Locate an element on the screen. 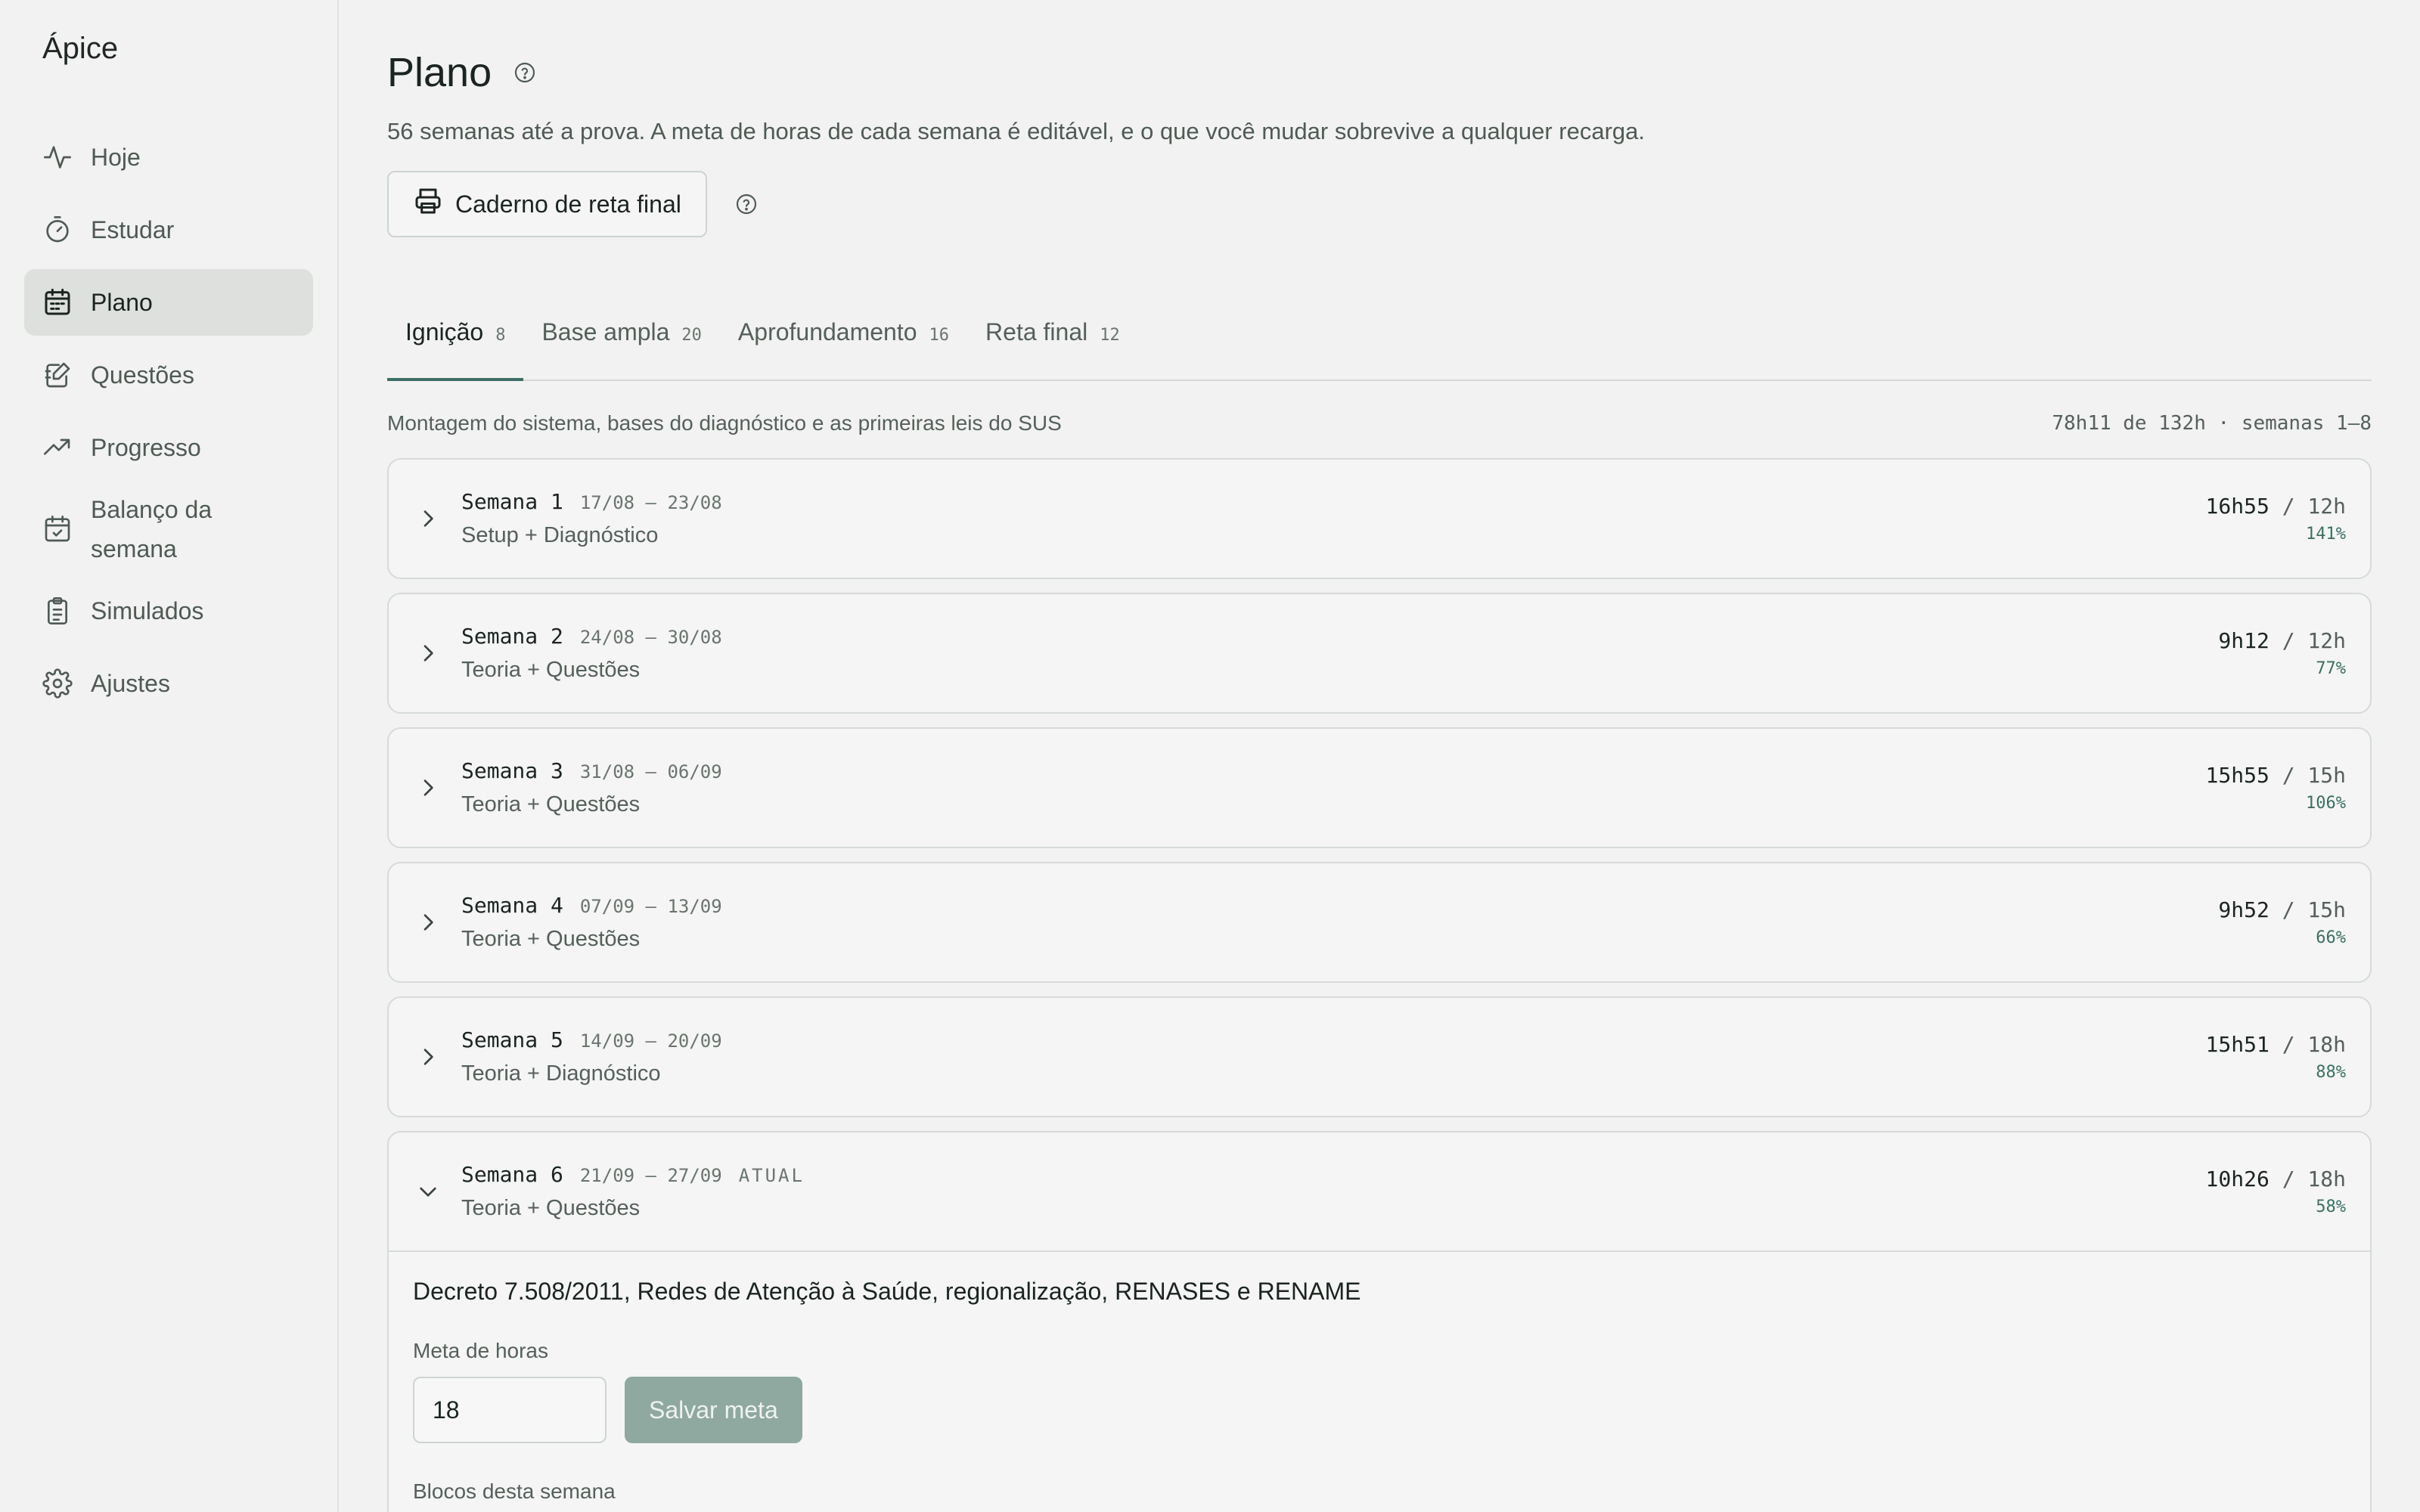 The width and height of the screenshot is (2420, 1512). sidebar-item-plano: Plano is located at coordinates (168, 302).